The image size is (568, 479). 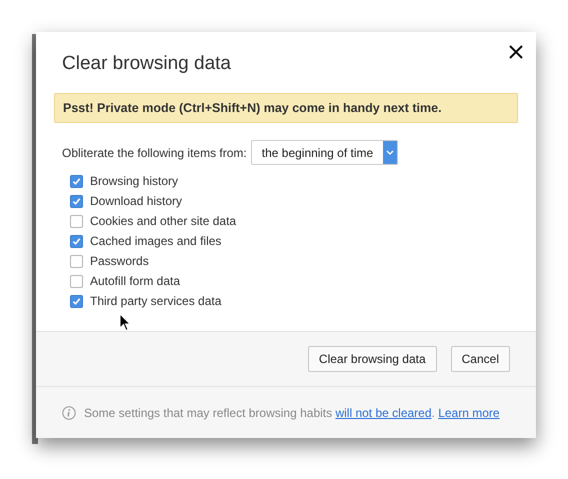 I want to click on chevron-down-icon, so click(x=390, y=152).